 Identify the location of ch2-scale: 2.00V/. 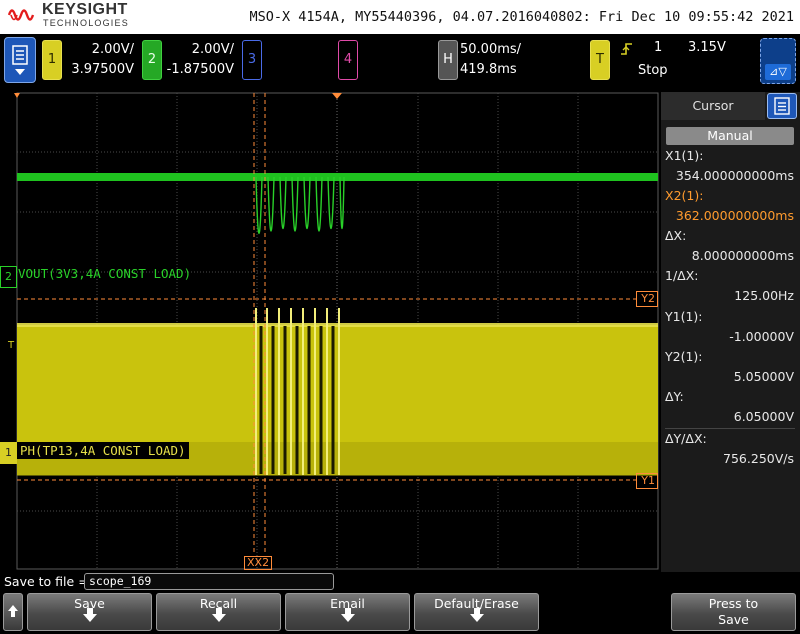
(212, 49).